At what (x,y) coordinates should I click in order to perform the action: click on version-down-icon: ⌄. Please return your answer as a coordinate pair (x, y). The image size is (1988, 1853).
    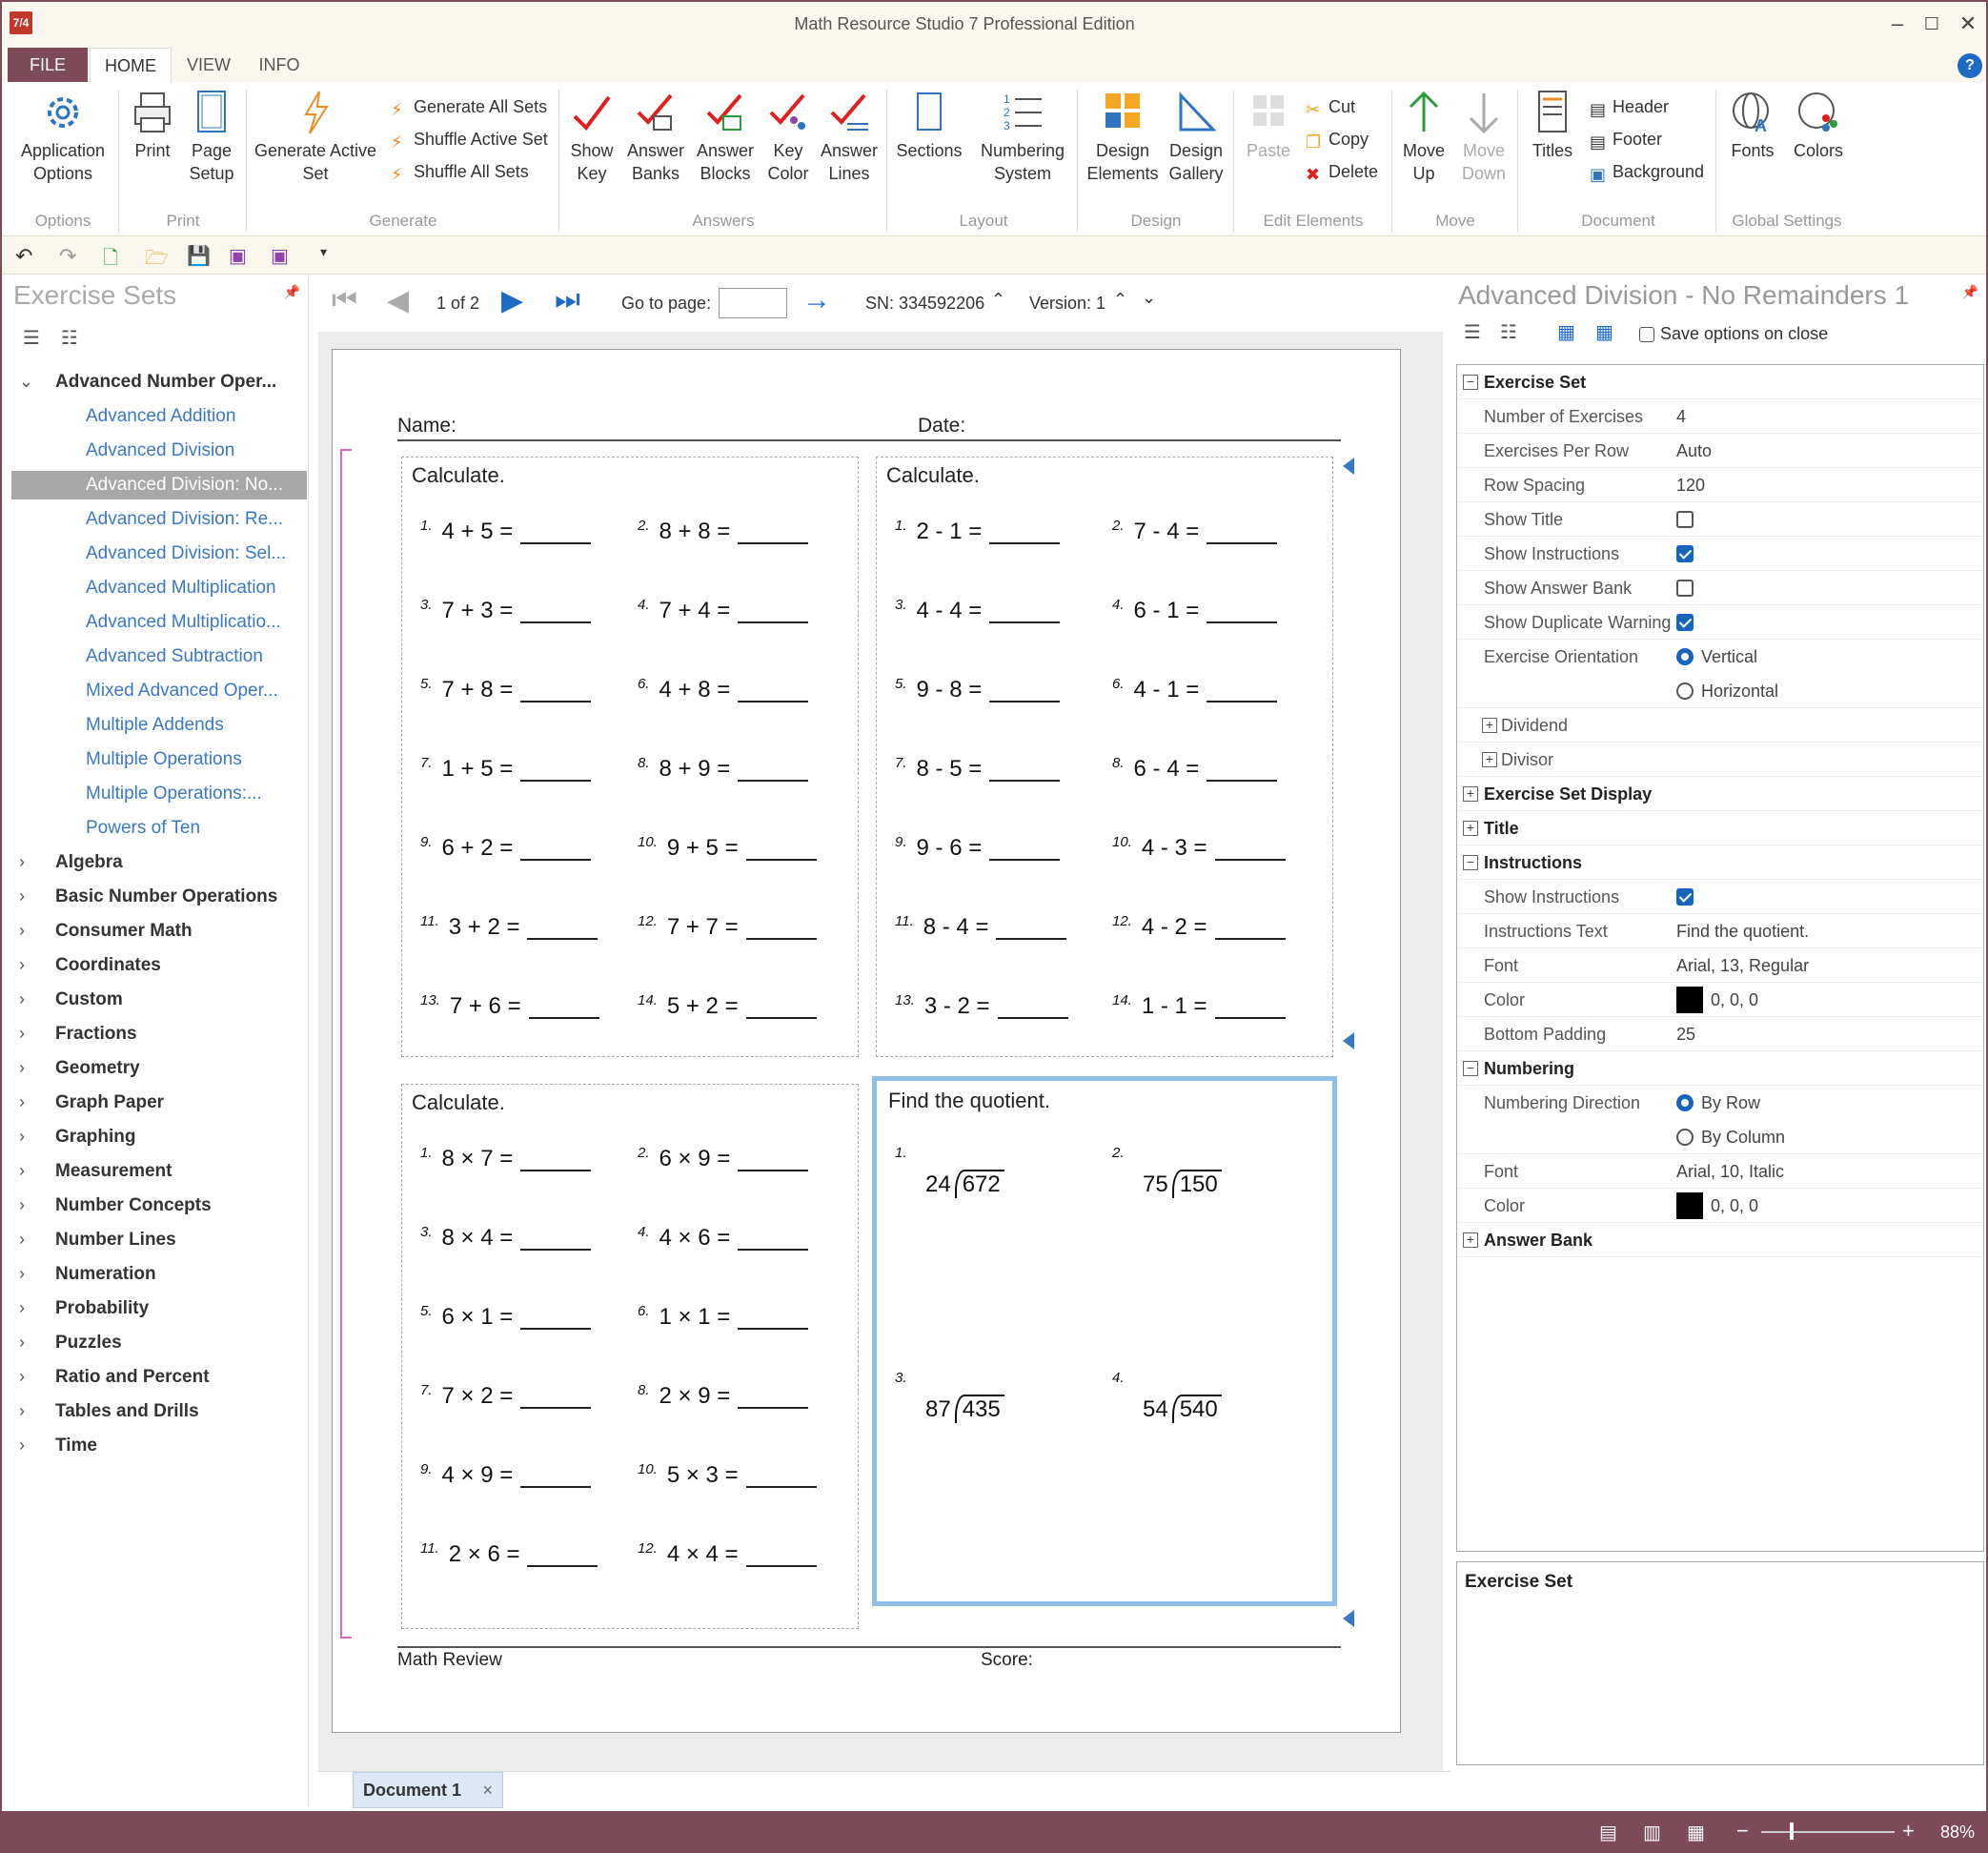
    Looking at the image, I should click on (1149, 298).